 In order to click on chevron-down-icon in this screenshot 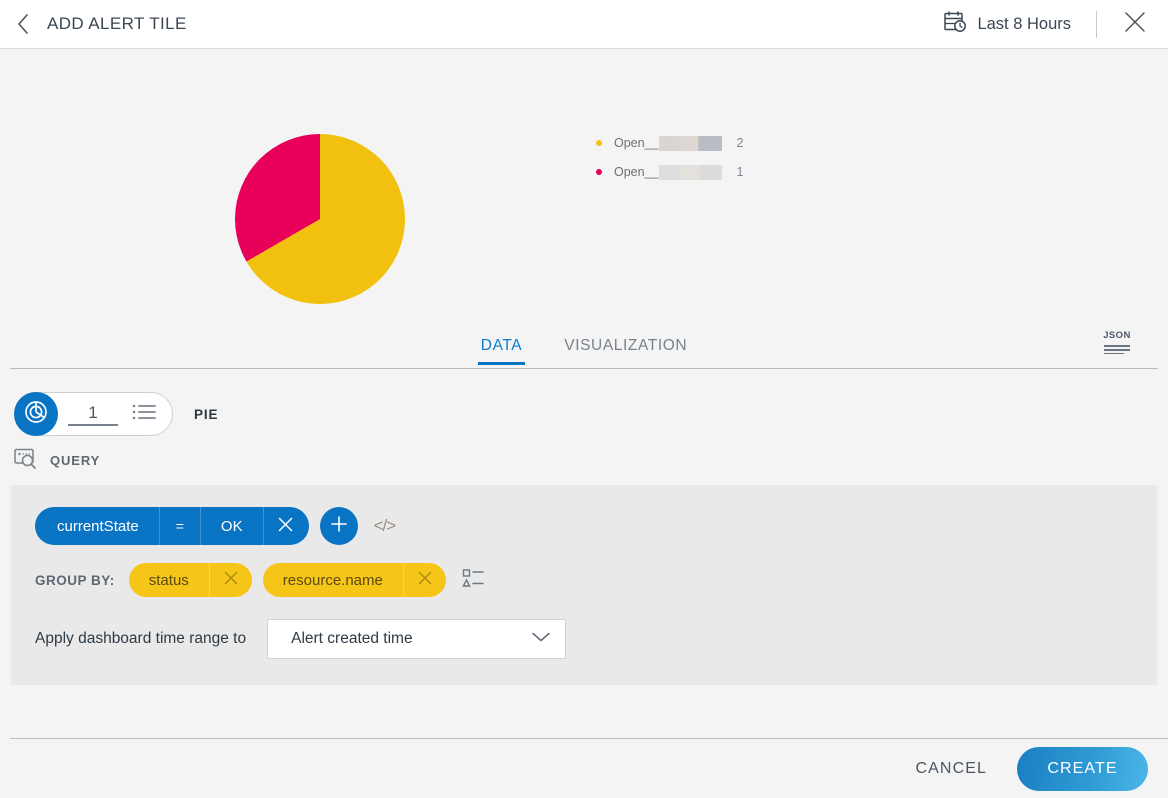, I will do `click(541, 639)`.